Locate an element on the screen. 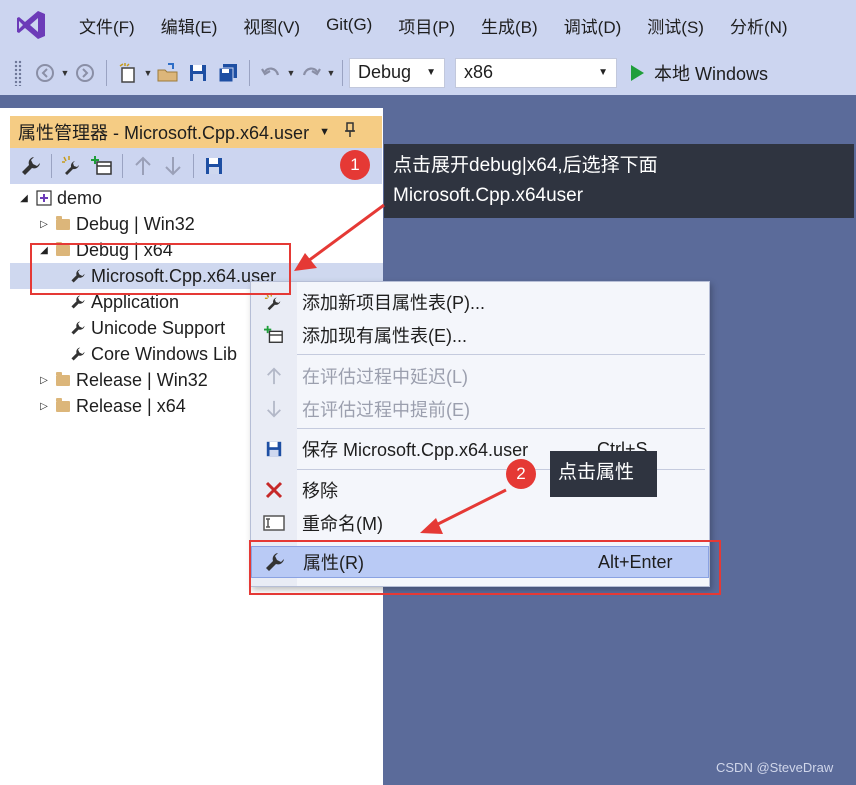 This screenshot has height=785, width=856. menu-project: 项目(P) is located at coordinates (426, 25).